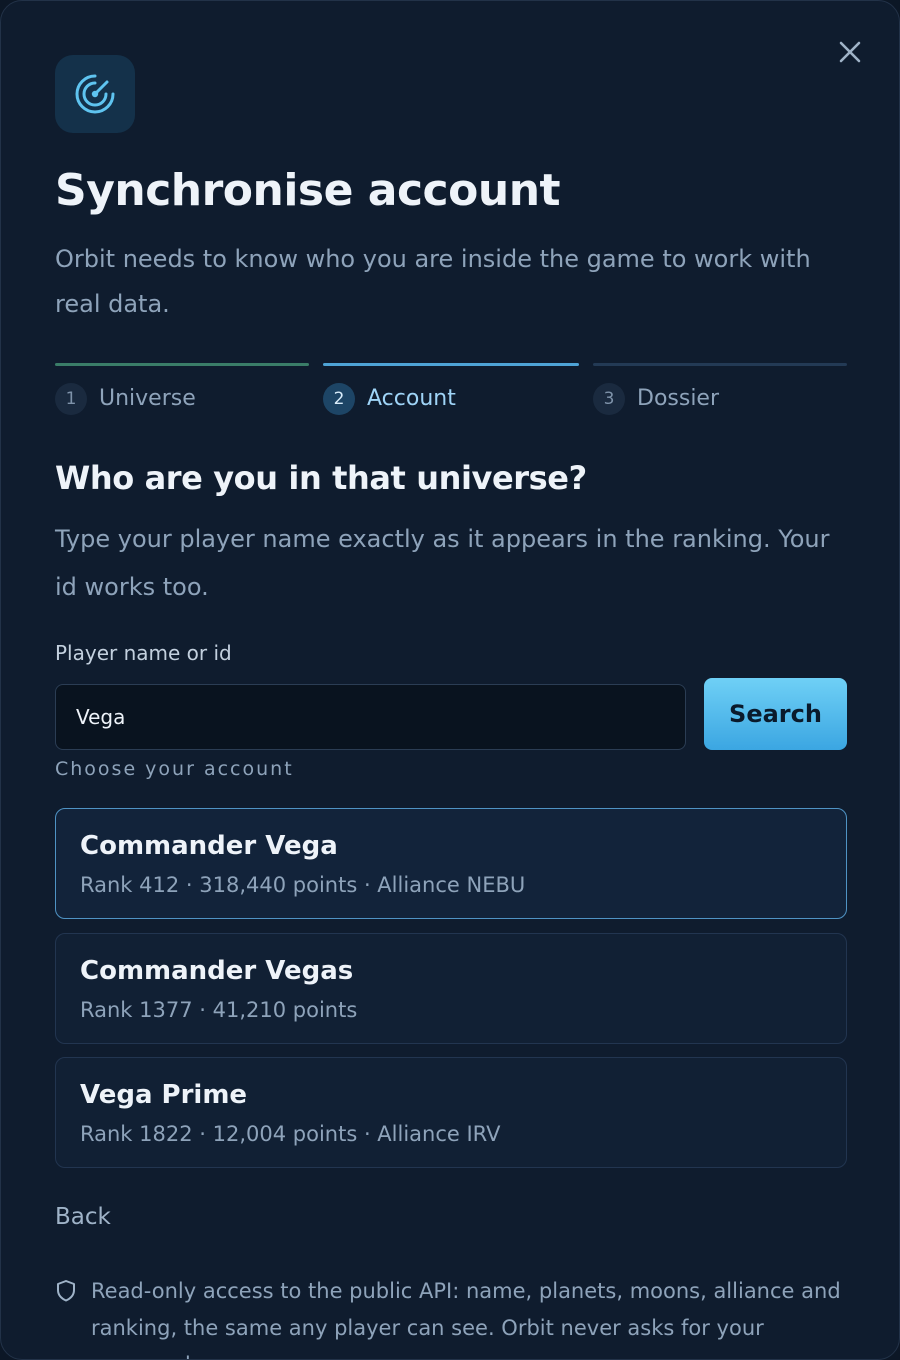  I want to click on step-dossier: 3 Dossier, so click(720, 391).